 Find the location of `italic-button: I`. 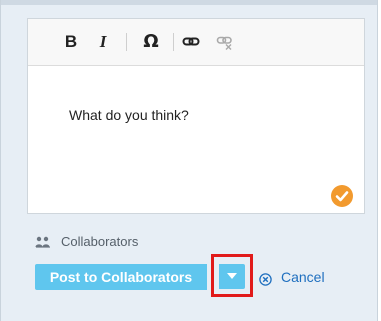

italic-button: I is located at coordinates (103, 42).